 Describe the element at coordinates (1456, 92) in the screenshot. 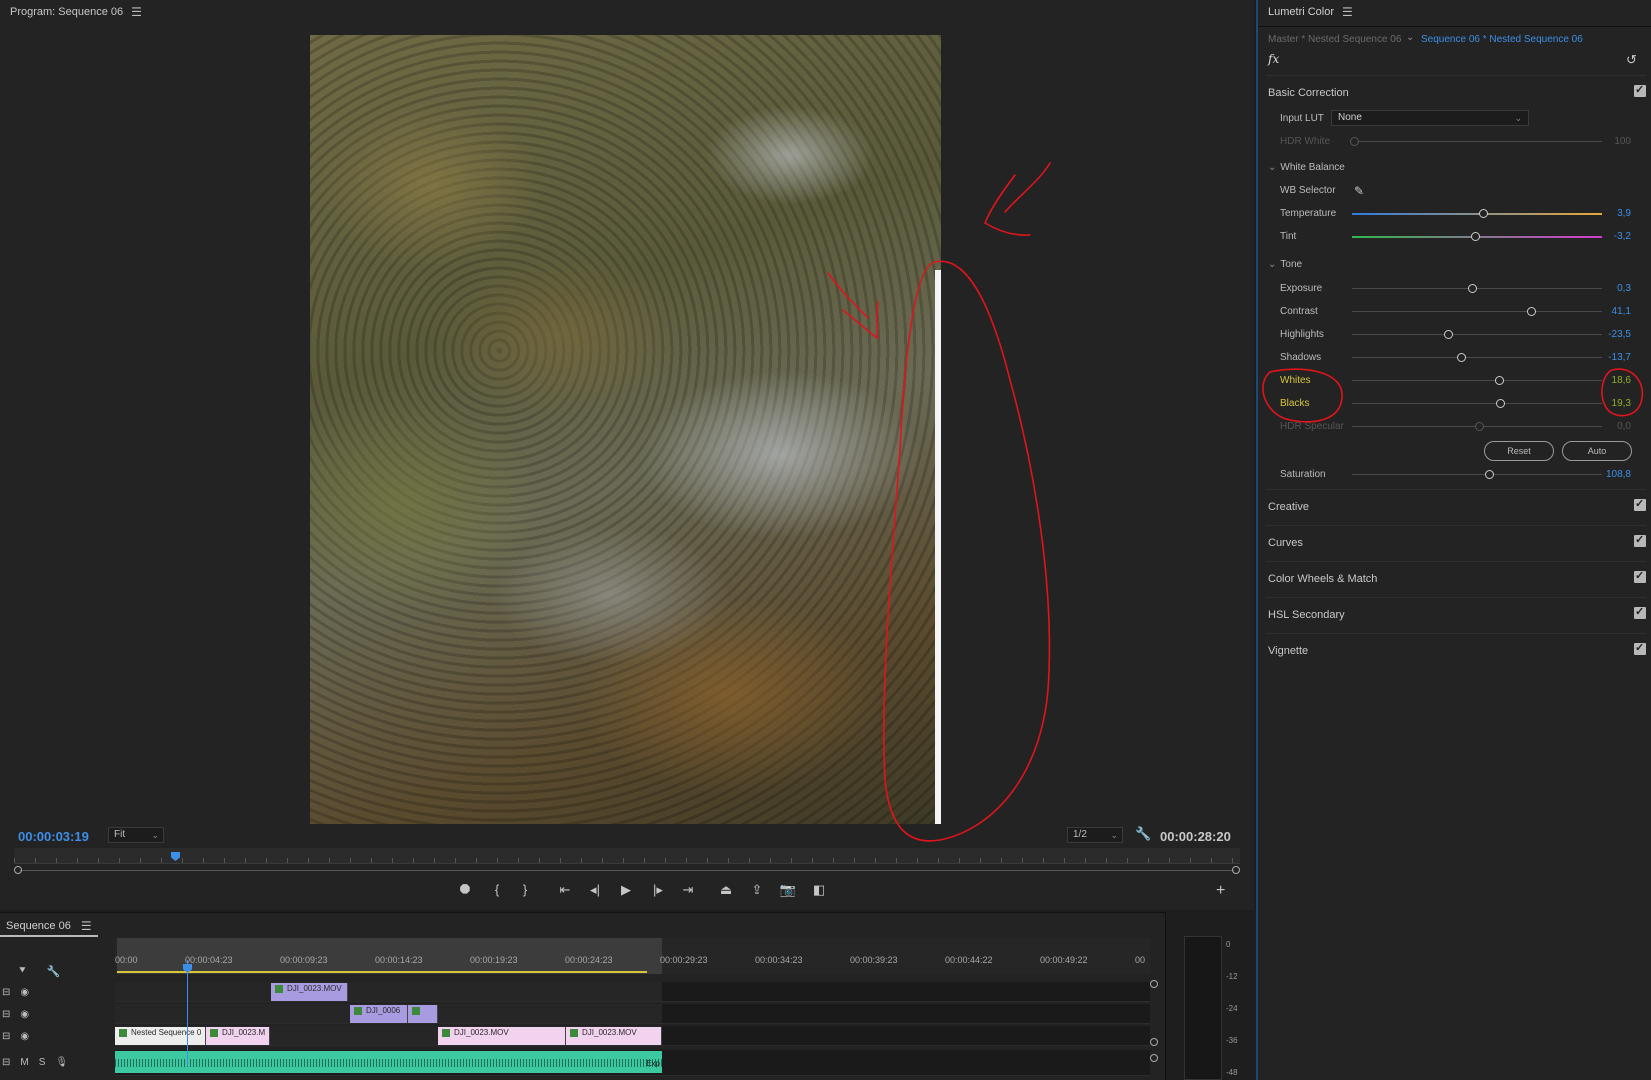

I see `section-basic-correction: Basic Correction` at that location.